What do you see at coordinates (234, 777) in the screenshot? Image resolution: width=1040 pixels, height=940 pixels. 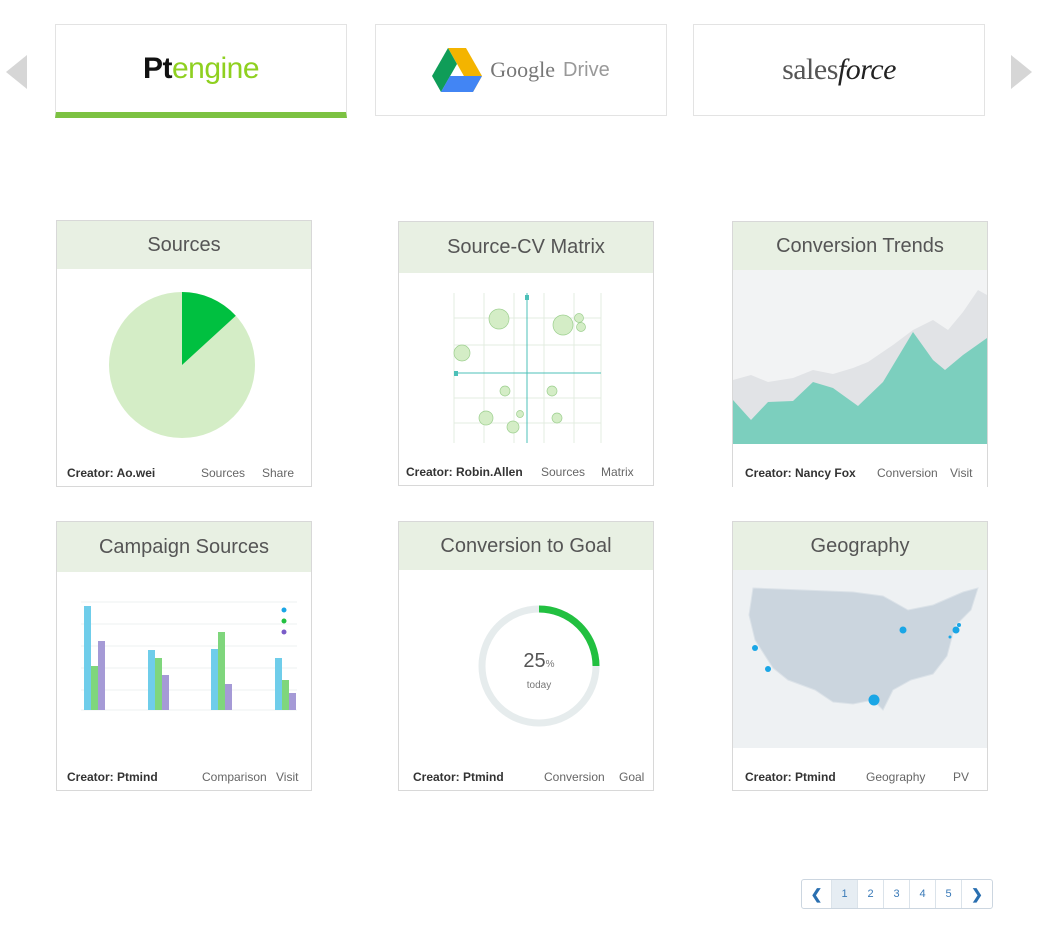 I see `tag-comparison: Comparison` at bounding box center [234, 777].